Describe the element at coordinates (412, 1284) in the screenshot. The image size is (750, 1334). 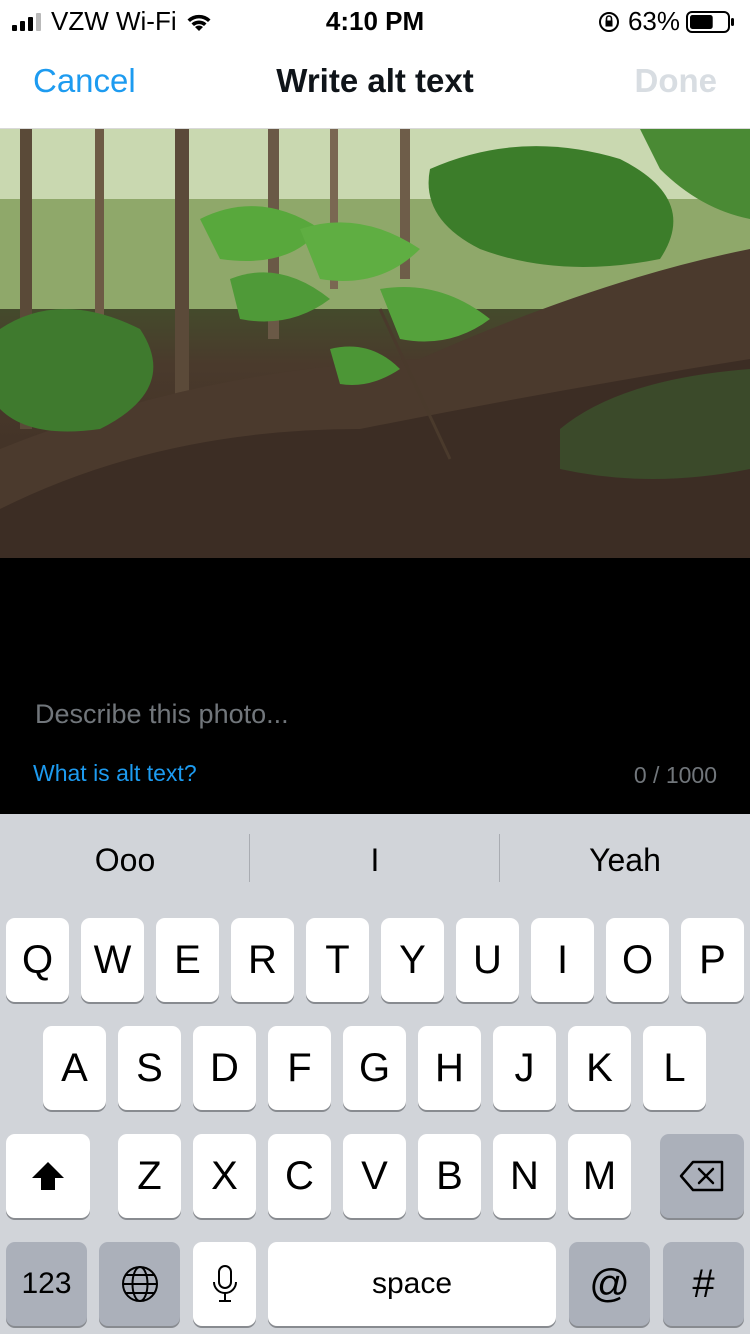
I see `space-key: space` at that location.